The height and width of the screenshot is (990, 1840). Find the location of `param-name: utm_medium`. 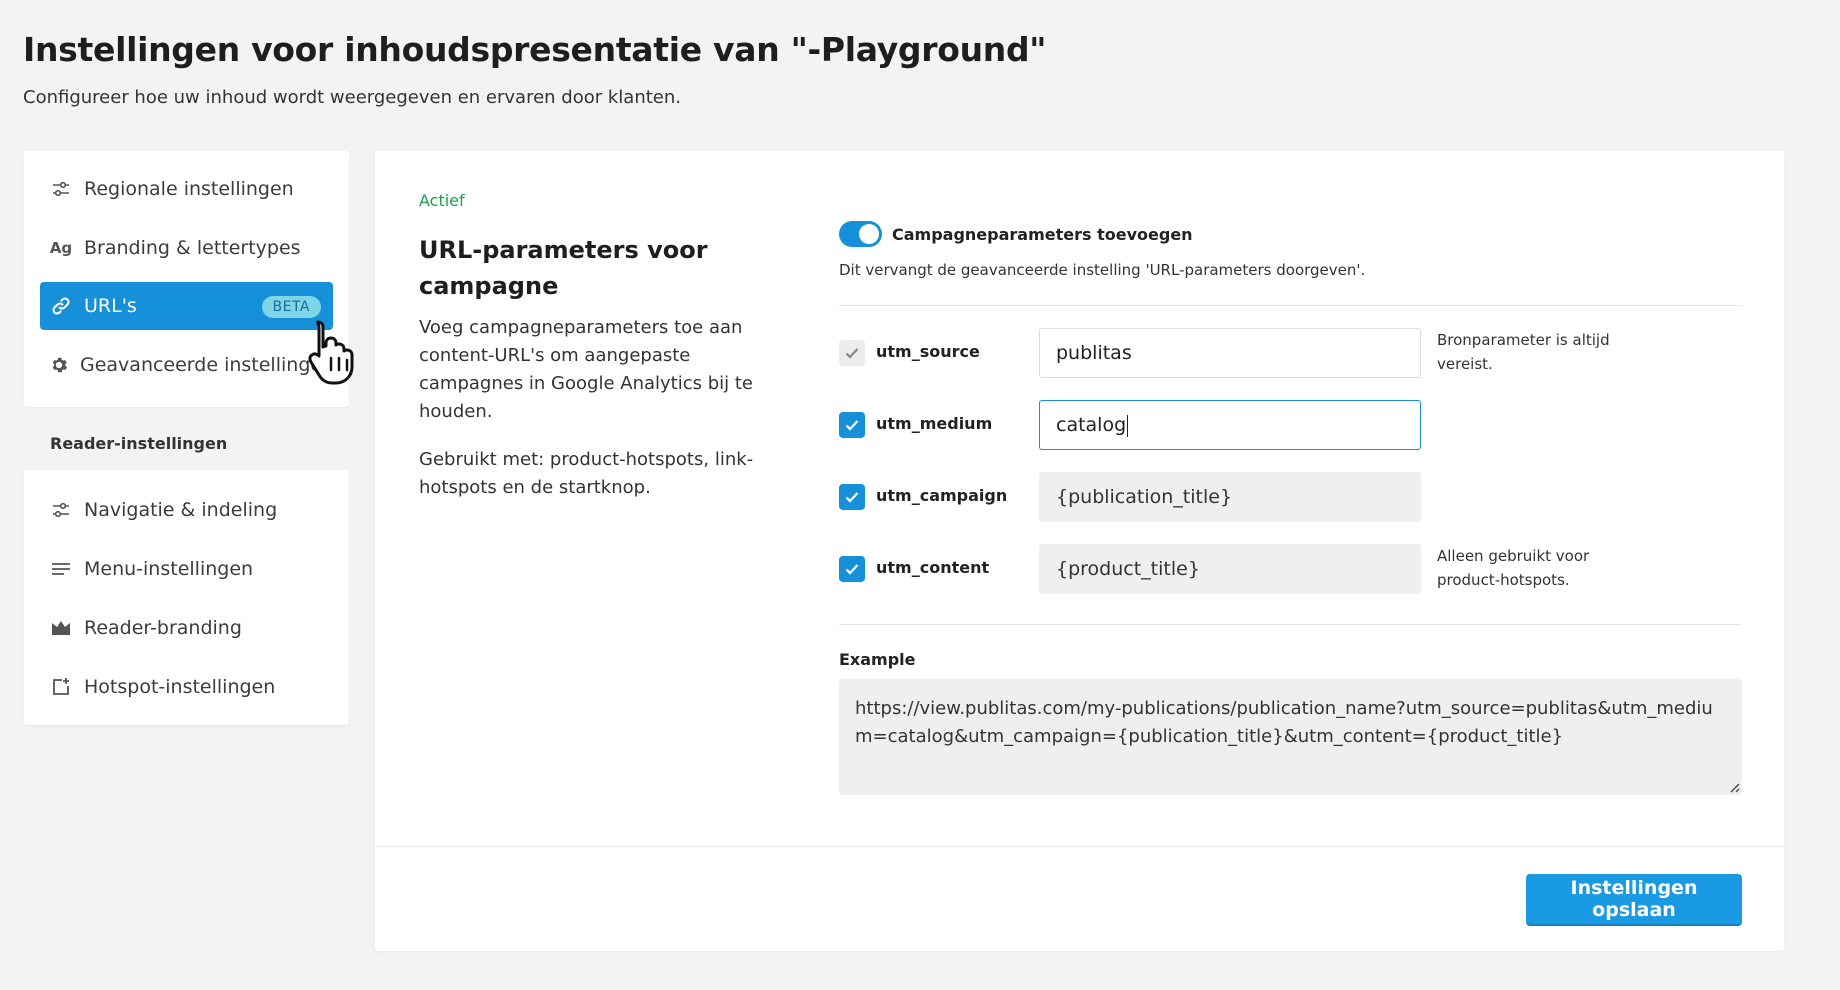

param-name: utm_medium is located at coordinates (934, 423).